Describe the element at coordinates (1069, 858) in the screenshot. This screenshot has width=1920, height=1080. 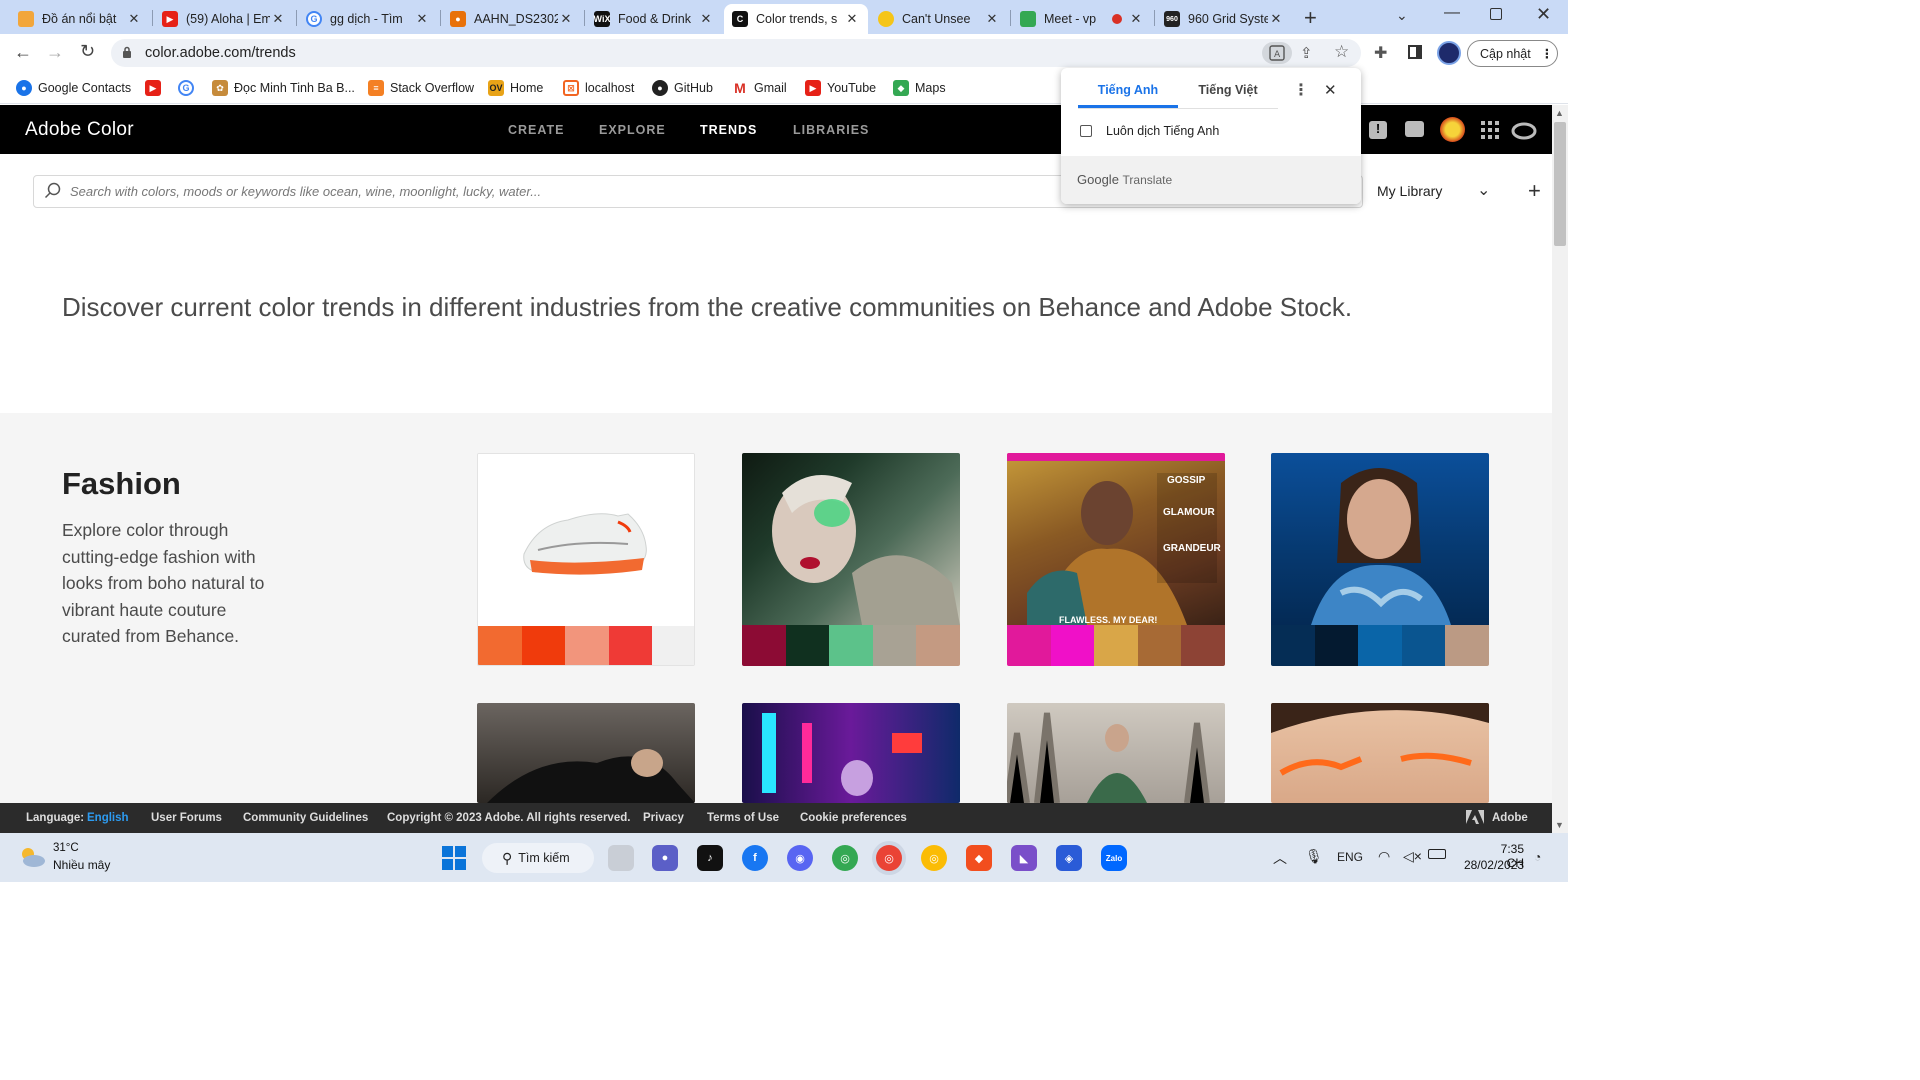
I see `shield-icon: ◈` at that location.